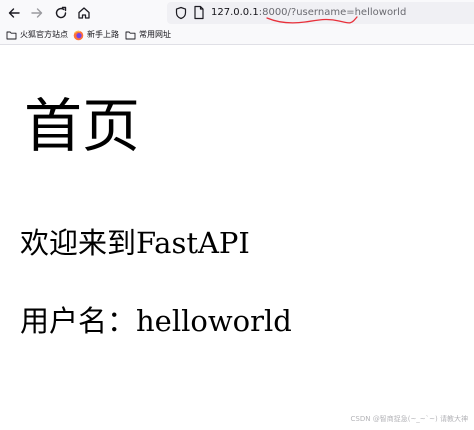 Image resolution: width=474 pixels, height=430 pixels. Describe the element at coordinates (44, 34) in the screenshot. I see `bookmark-label: 火狐官方站点` at that location.